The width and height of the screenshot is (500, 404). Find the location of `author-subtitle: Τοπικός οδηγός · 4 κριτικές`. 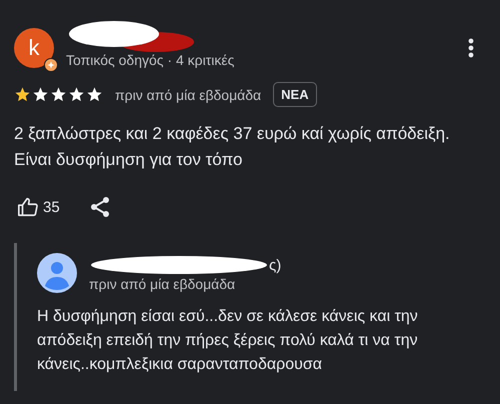

author-subtitle: Τοπικός οδηγός · 4 κριτικές is located at coordinates (151, 60).